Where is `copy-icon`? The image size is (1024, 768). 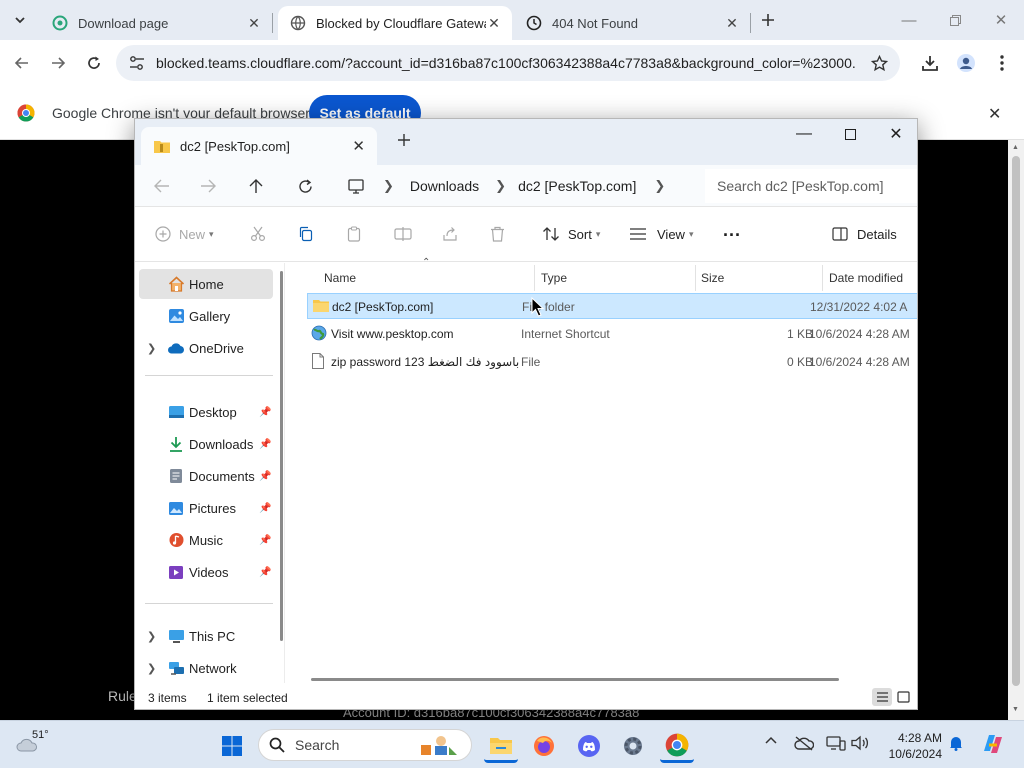 copy-icon is located at coordinates (306, 234).